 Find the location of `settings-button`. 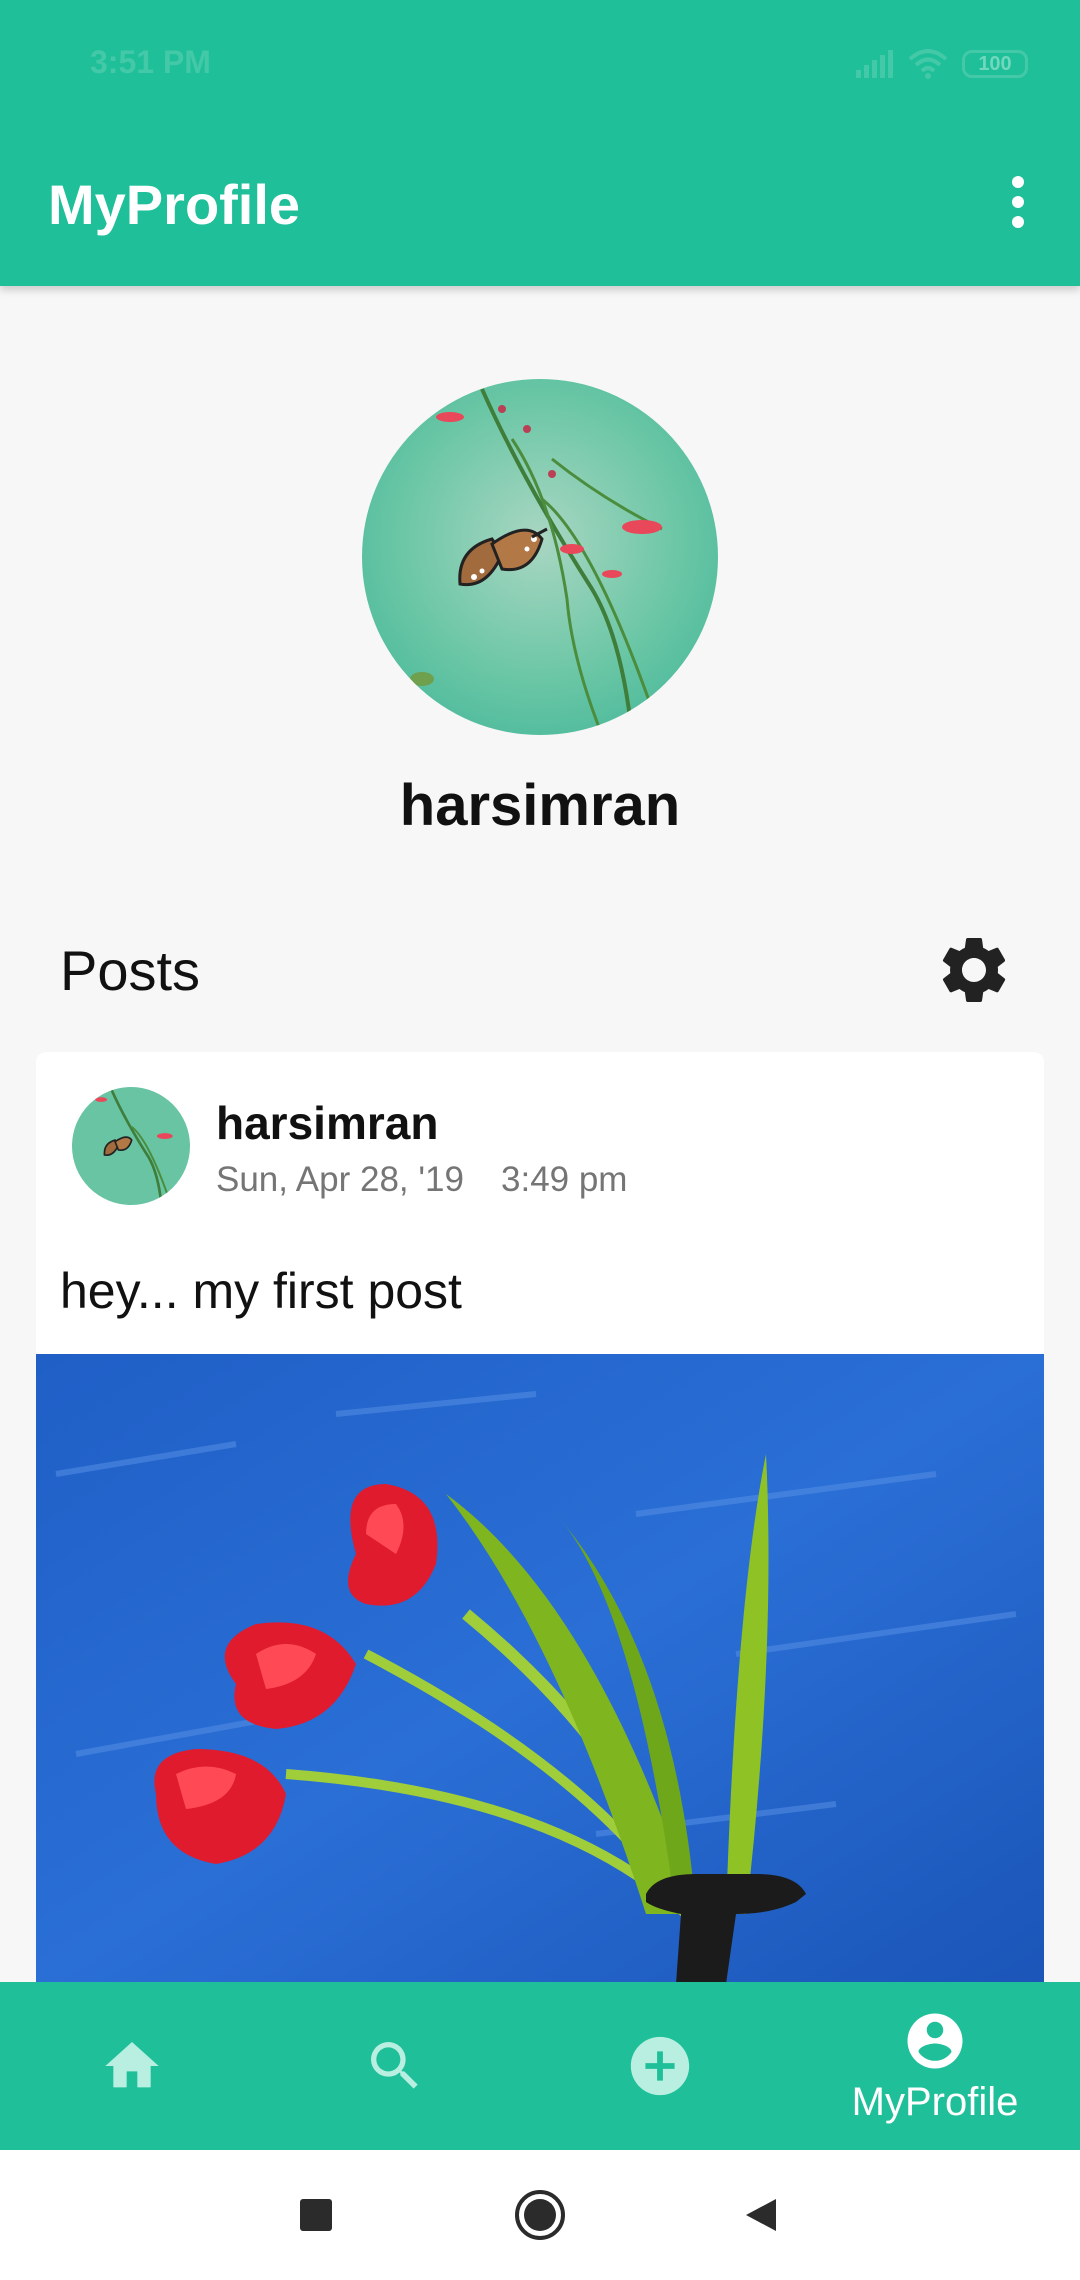

settings-button is located at coordinates (974, 970).